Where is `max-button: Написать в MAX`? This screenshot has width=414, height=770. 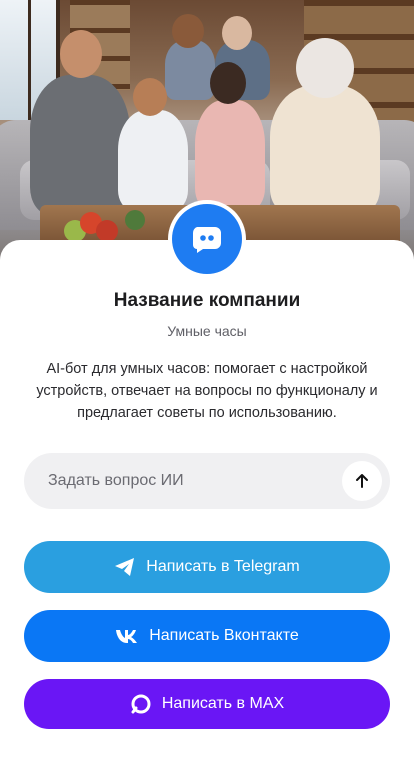
max-button: Написать в MAX is located at coordinates (207, 704).